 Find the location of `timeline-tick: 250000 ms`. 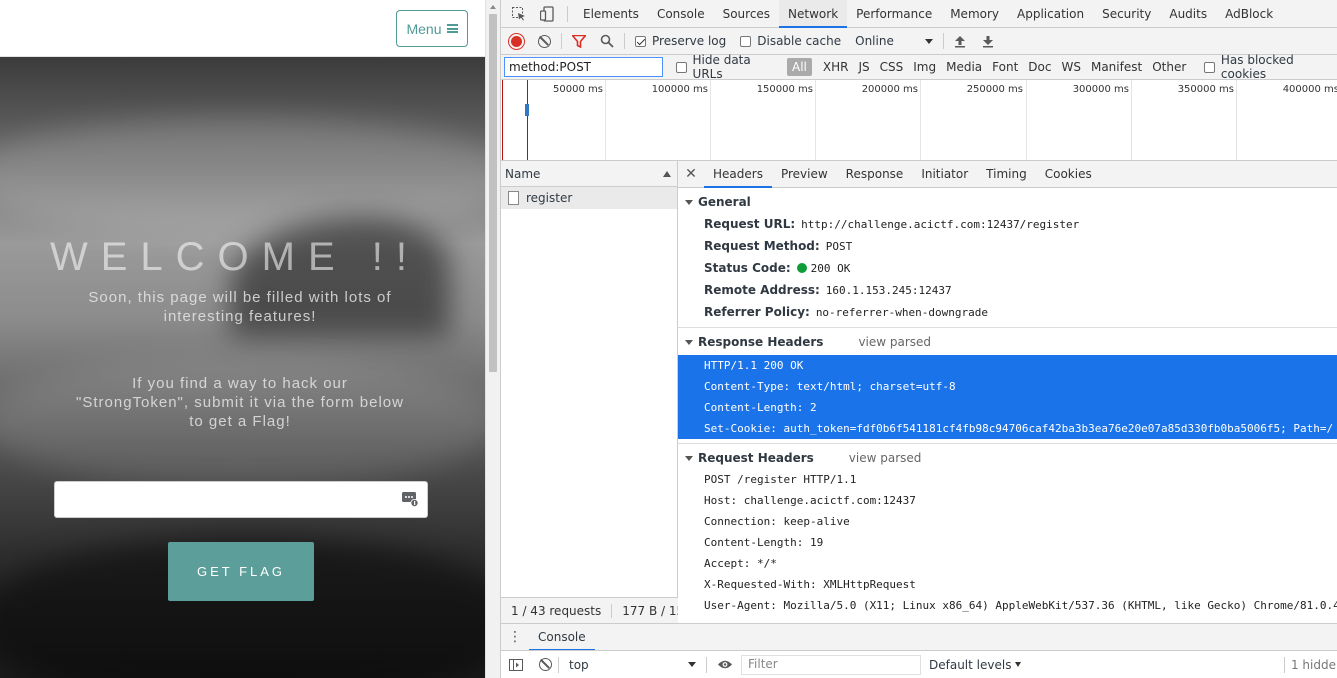

timeline-tick: 250000 ms is located at coordinates (994, 89).